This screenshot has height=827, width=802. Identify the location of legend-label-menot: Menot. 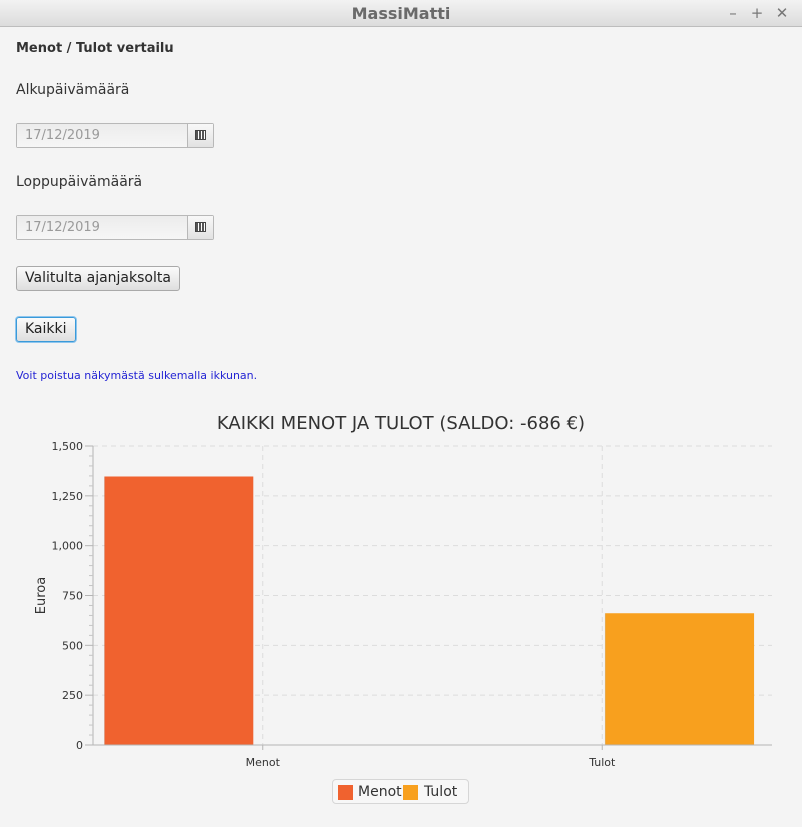
(380, 792).